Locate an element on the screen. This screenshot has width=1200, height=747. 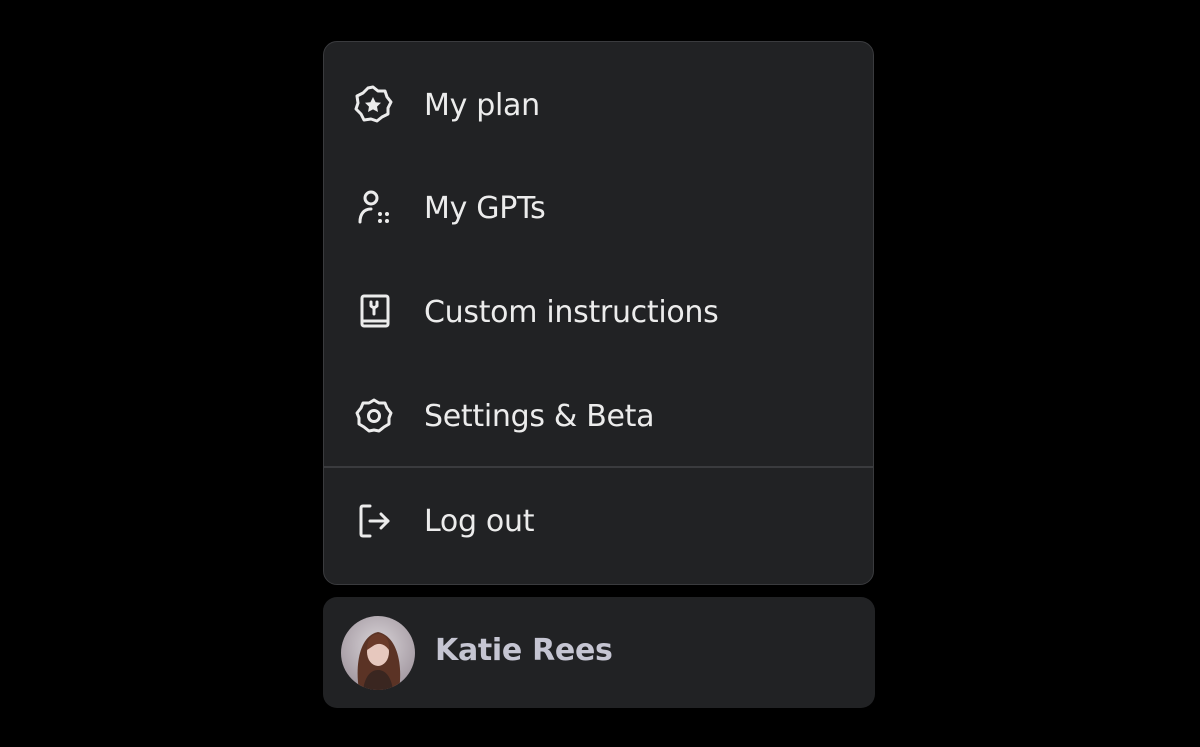
menu-item-label: My plan is located at coordinates (482, 105).